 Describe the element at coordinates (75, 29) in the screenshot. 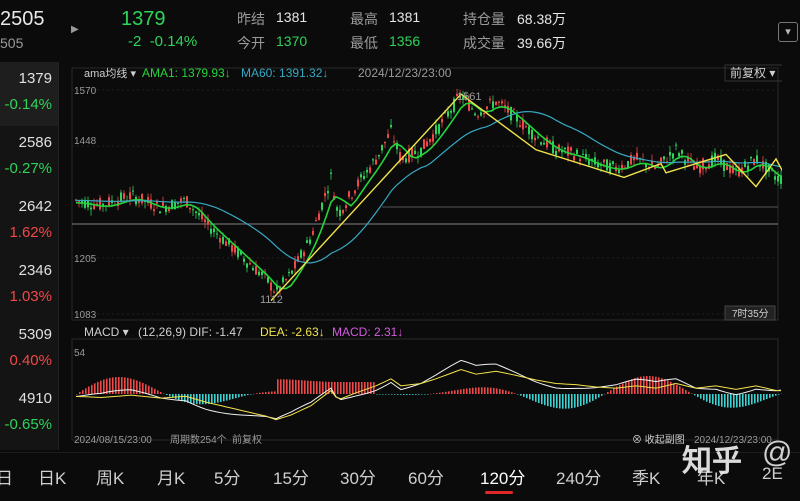

I see `chevron-right-icon: ▶` at that location.